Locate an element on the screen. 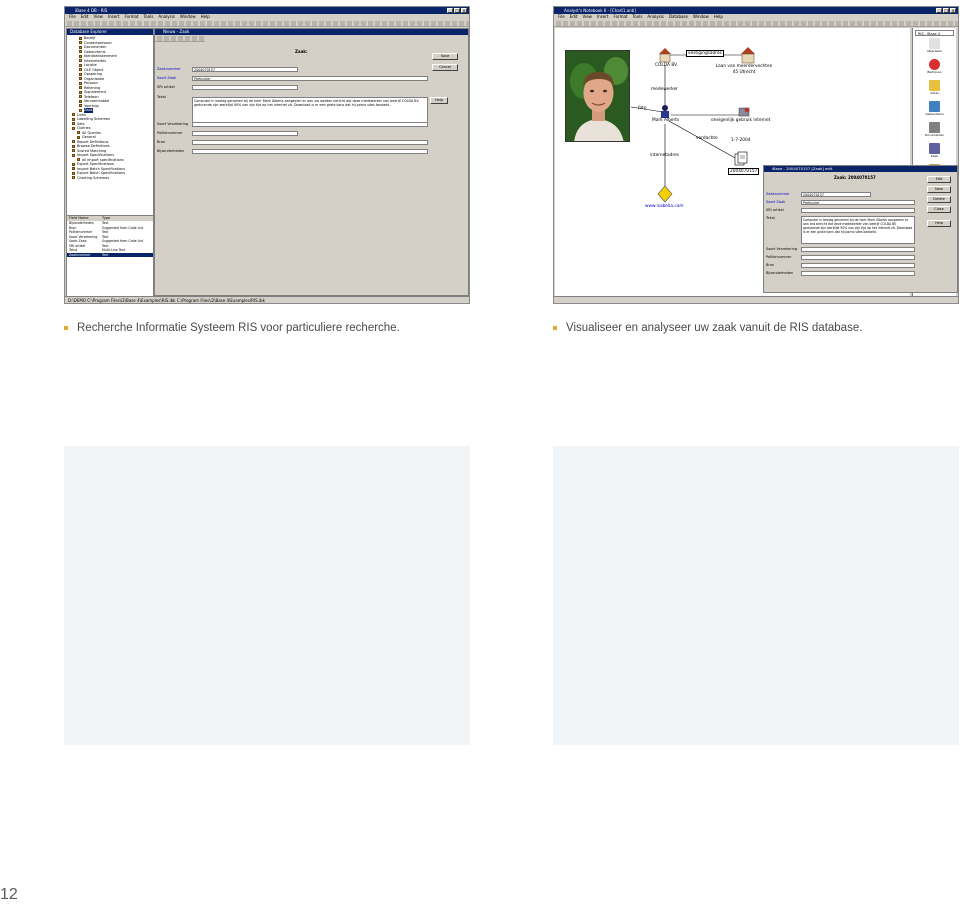  palette-item: Zaak is located at coordinates (934, 152).